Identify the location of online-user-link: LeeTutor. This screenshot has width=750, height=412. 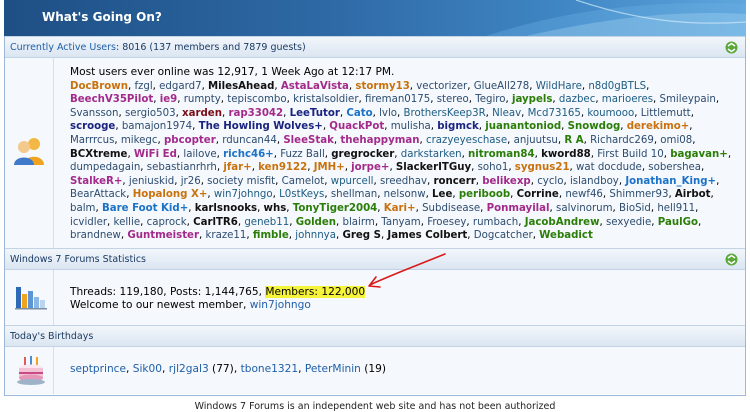
(315, 113).